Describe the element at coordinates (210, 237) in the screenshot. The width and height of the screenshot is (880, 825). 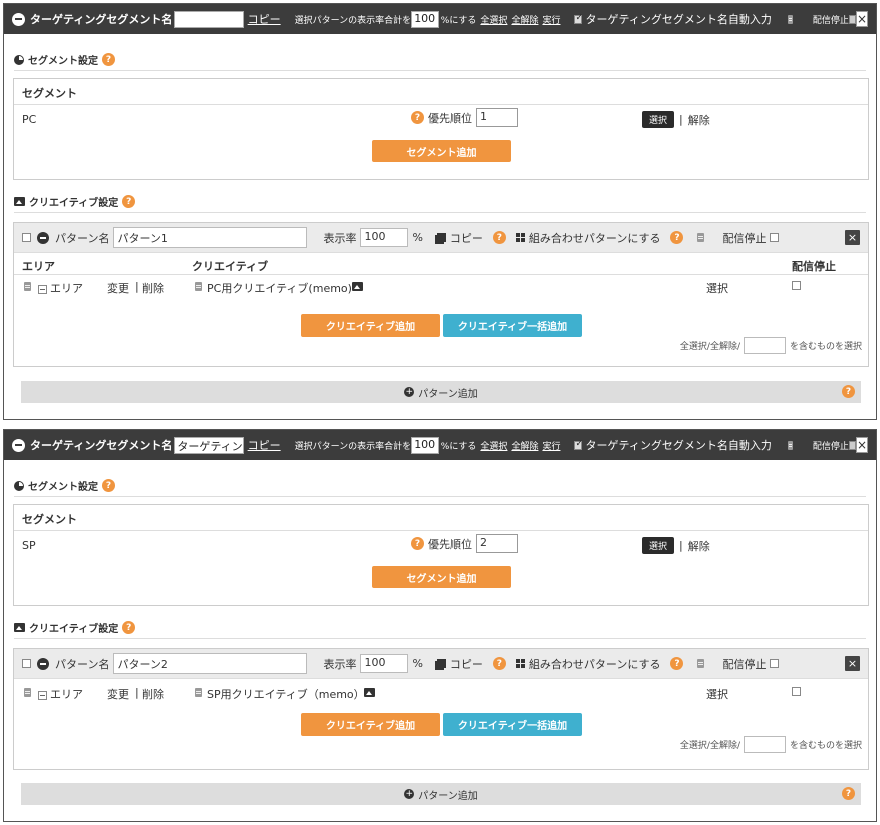
I see `pattern-name-input: パターン1` at that location.